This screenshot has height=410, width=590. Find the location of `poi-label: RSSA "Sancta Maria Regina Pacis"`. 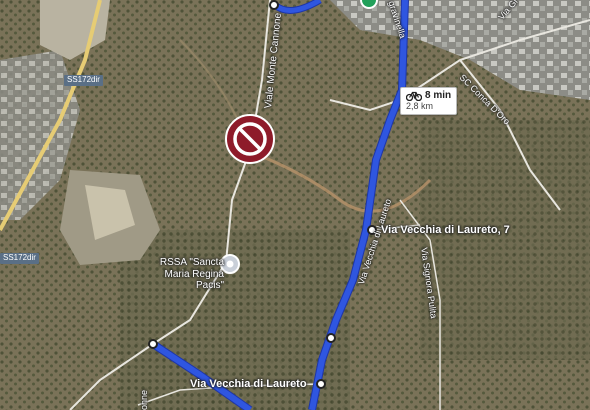

poi-label: RSSA "Sancta Maria Regina Pacis" is located at coordinates (180, 274).